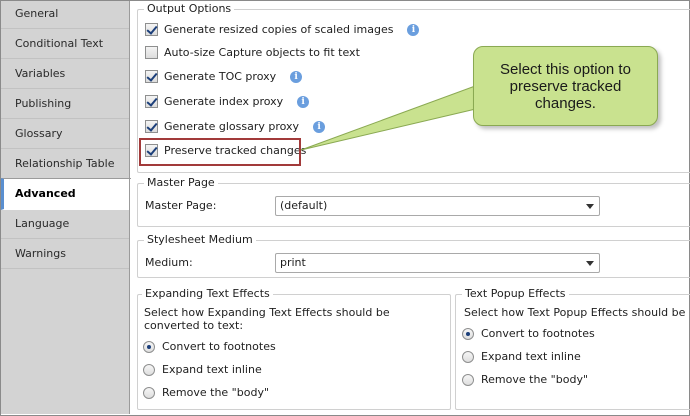 The height and width of the screenshot is (416, 690). I want to click on tab-advanced: Advanced, so click(66, 194).